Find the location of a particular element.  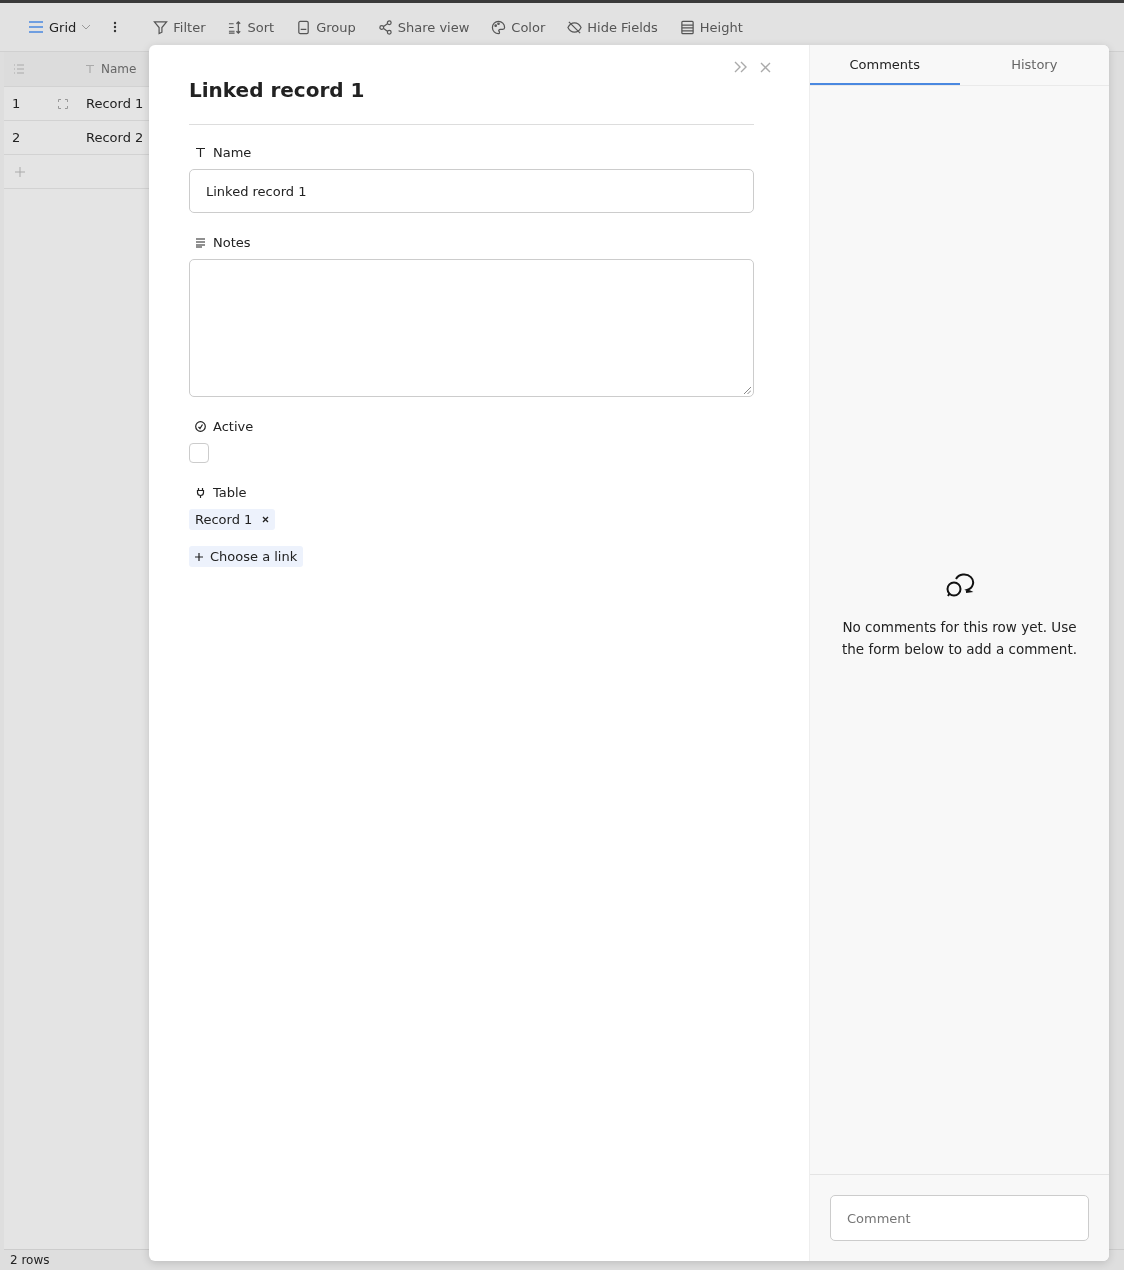

record-title: Linked record 1 is located at coordinates (277, 90).